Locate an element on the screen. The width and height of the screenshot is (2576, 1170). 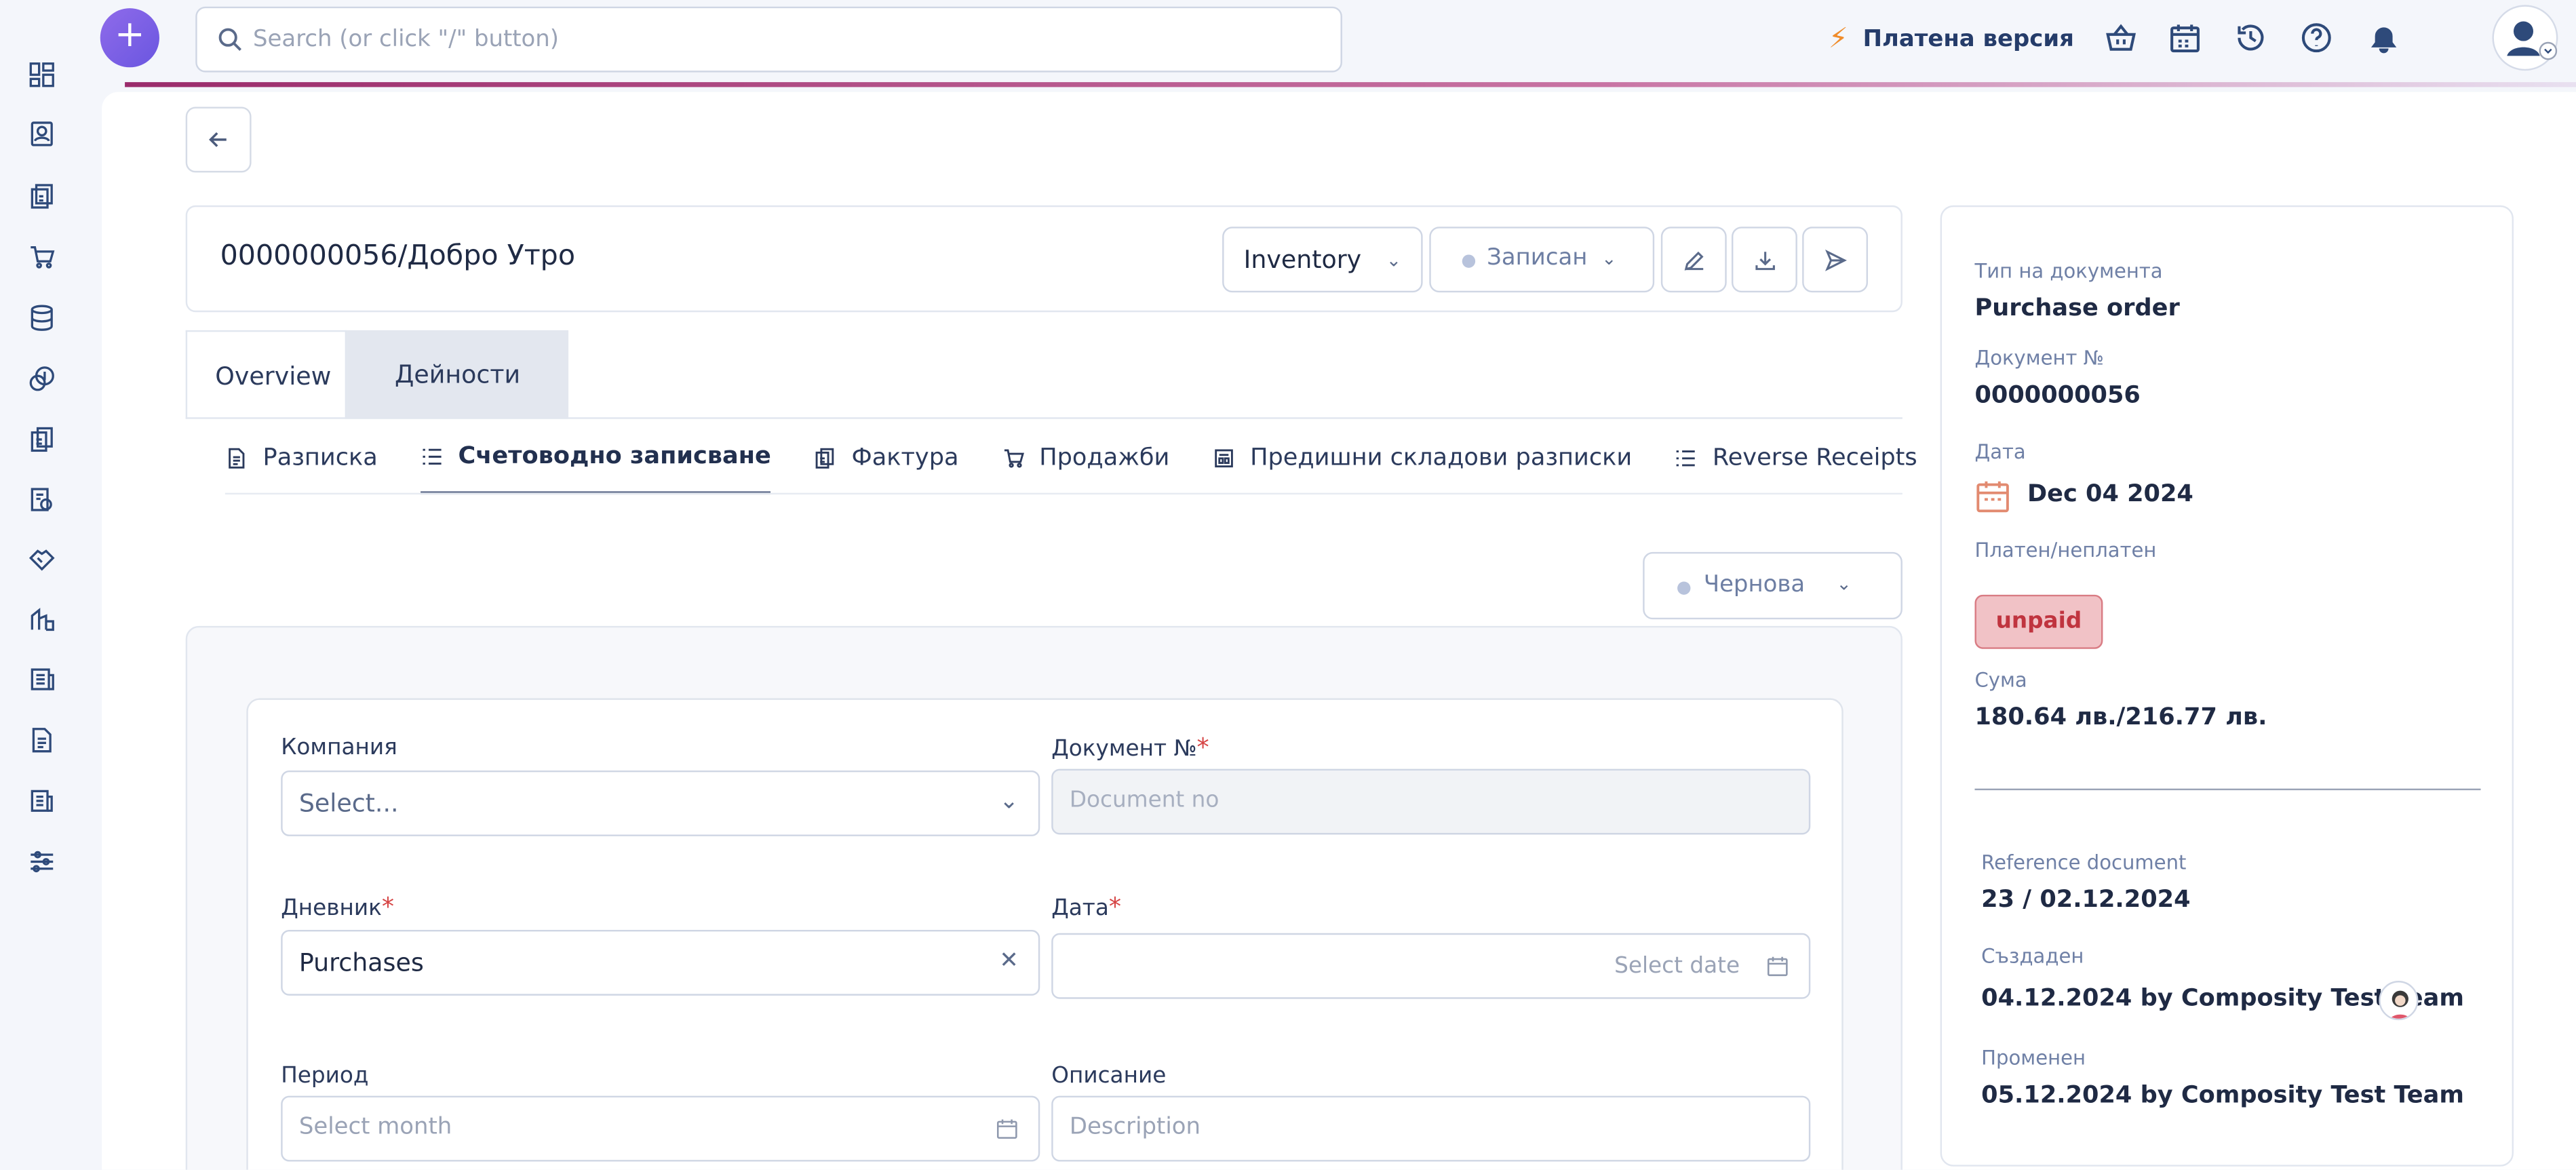
arrow-left-icon is located at coordinates (218, 139).